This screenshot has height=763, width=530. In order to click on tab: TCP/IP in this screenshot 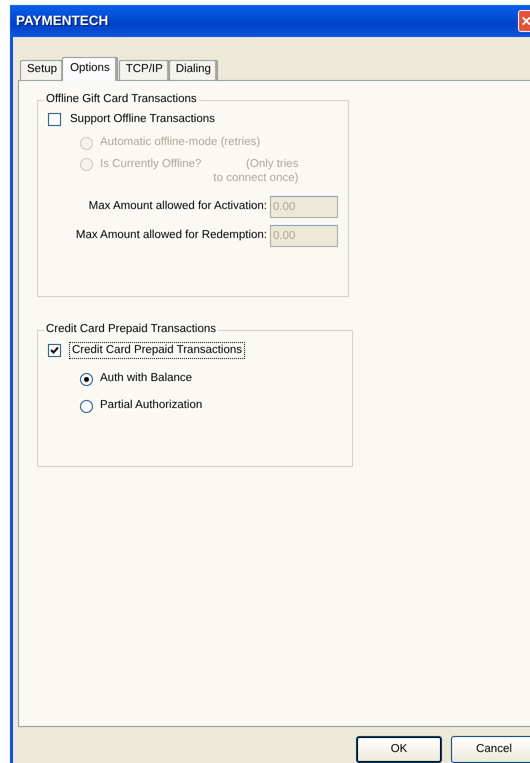, I will do `click(144, 70)`.